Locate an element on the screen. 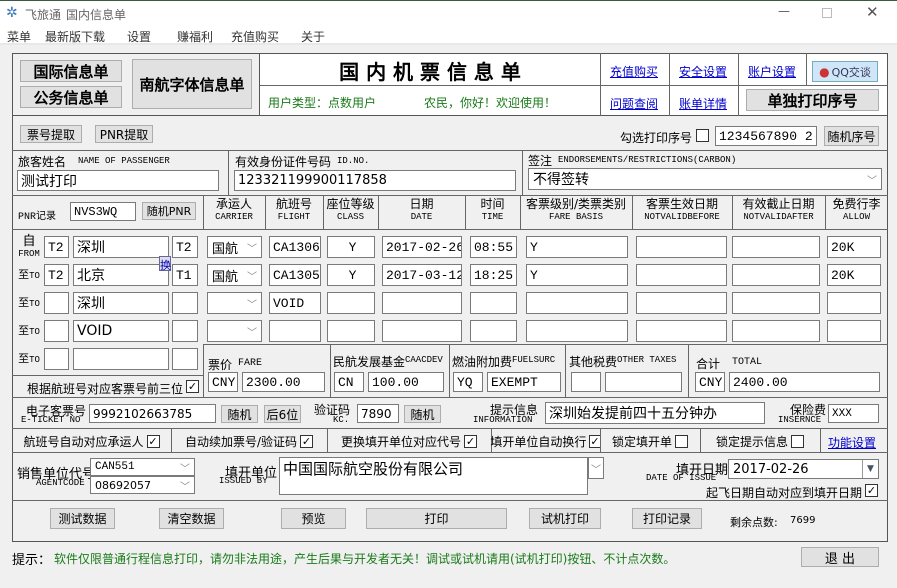 The image size is (897, 588). prefix-checkbox: ✓ is located at coordinates (192, 386).